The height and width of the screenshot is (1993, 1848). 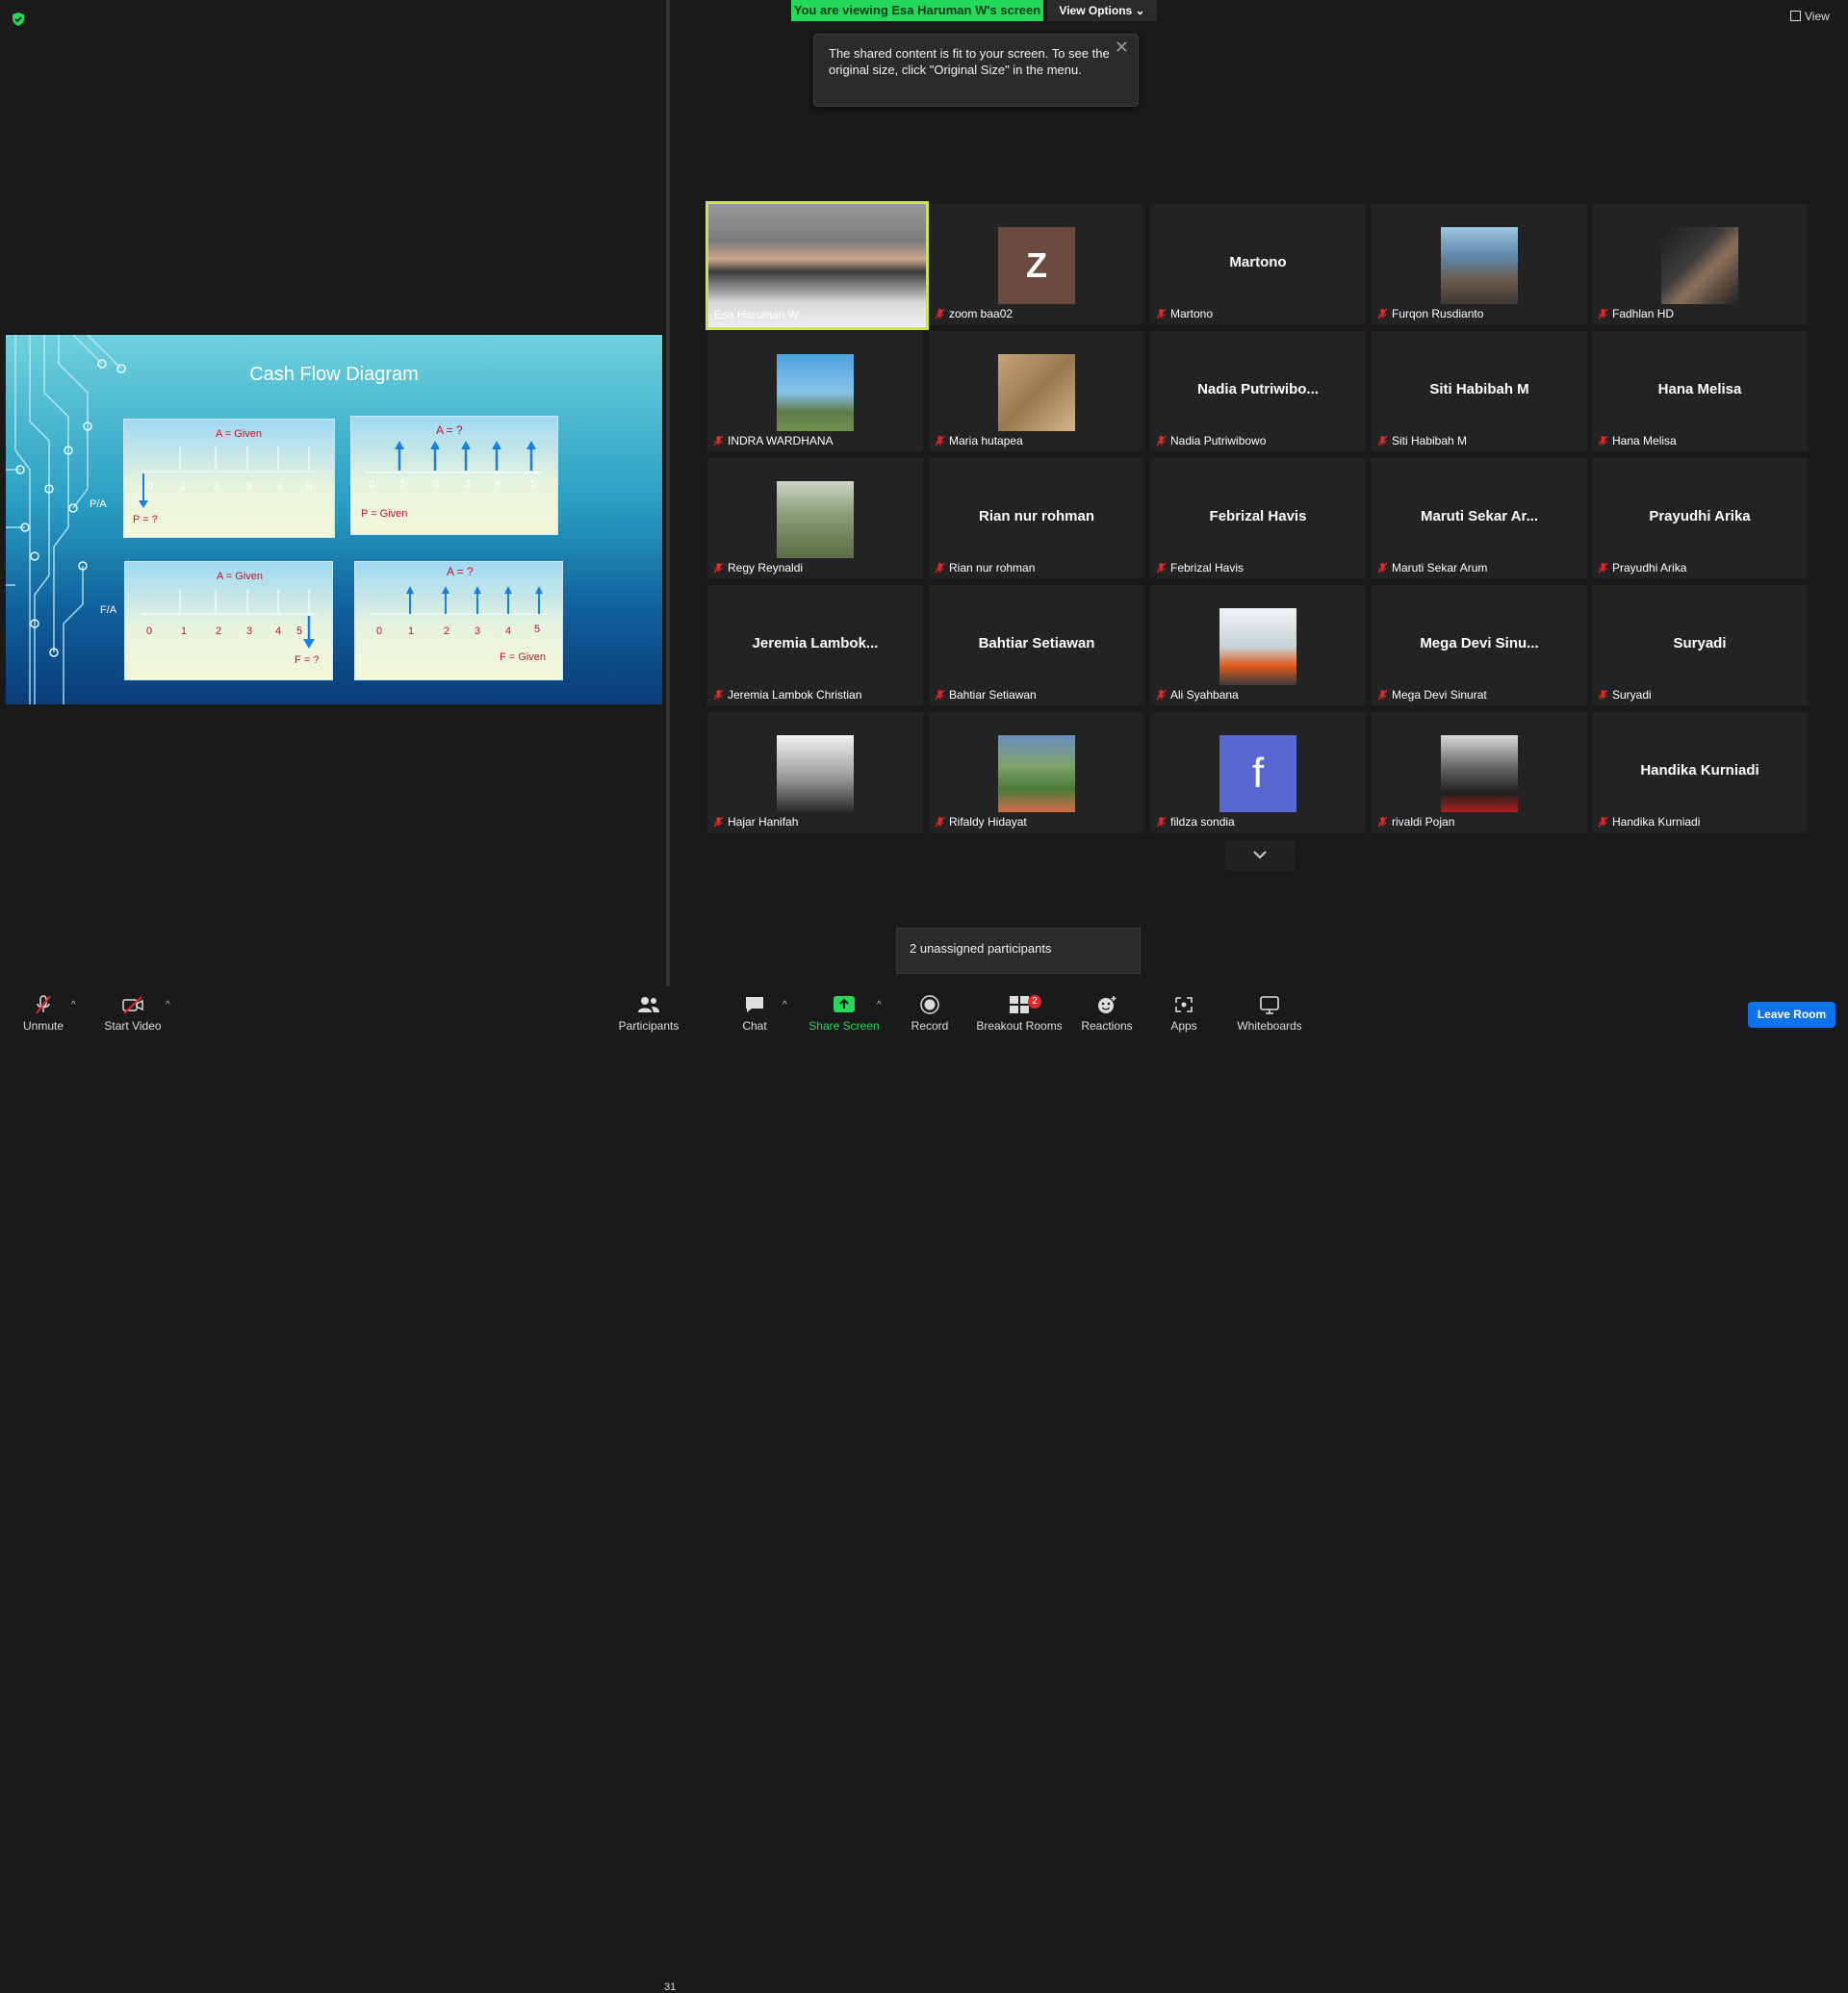 What do you see at coordinates (1102, 10) in the screenshot?
I see `view-options-button: View Options ⌄` at bounding box center [1102, 10].